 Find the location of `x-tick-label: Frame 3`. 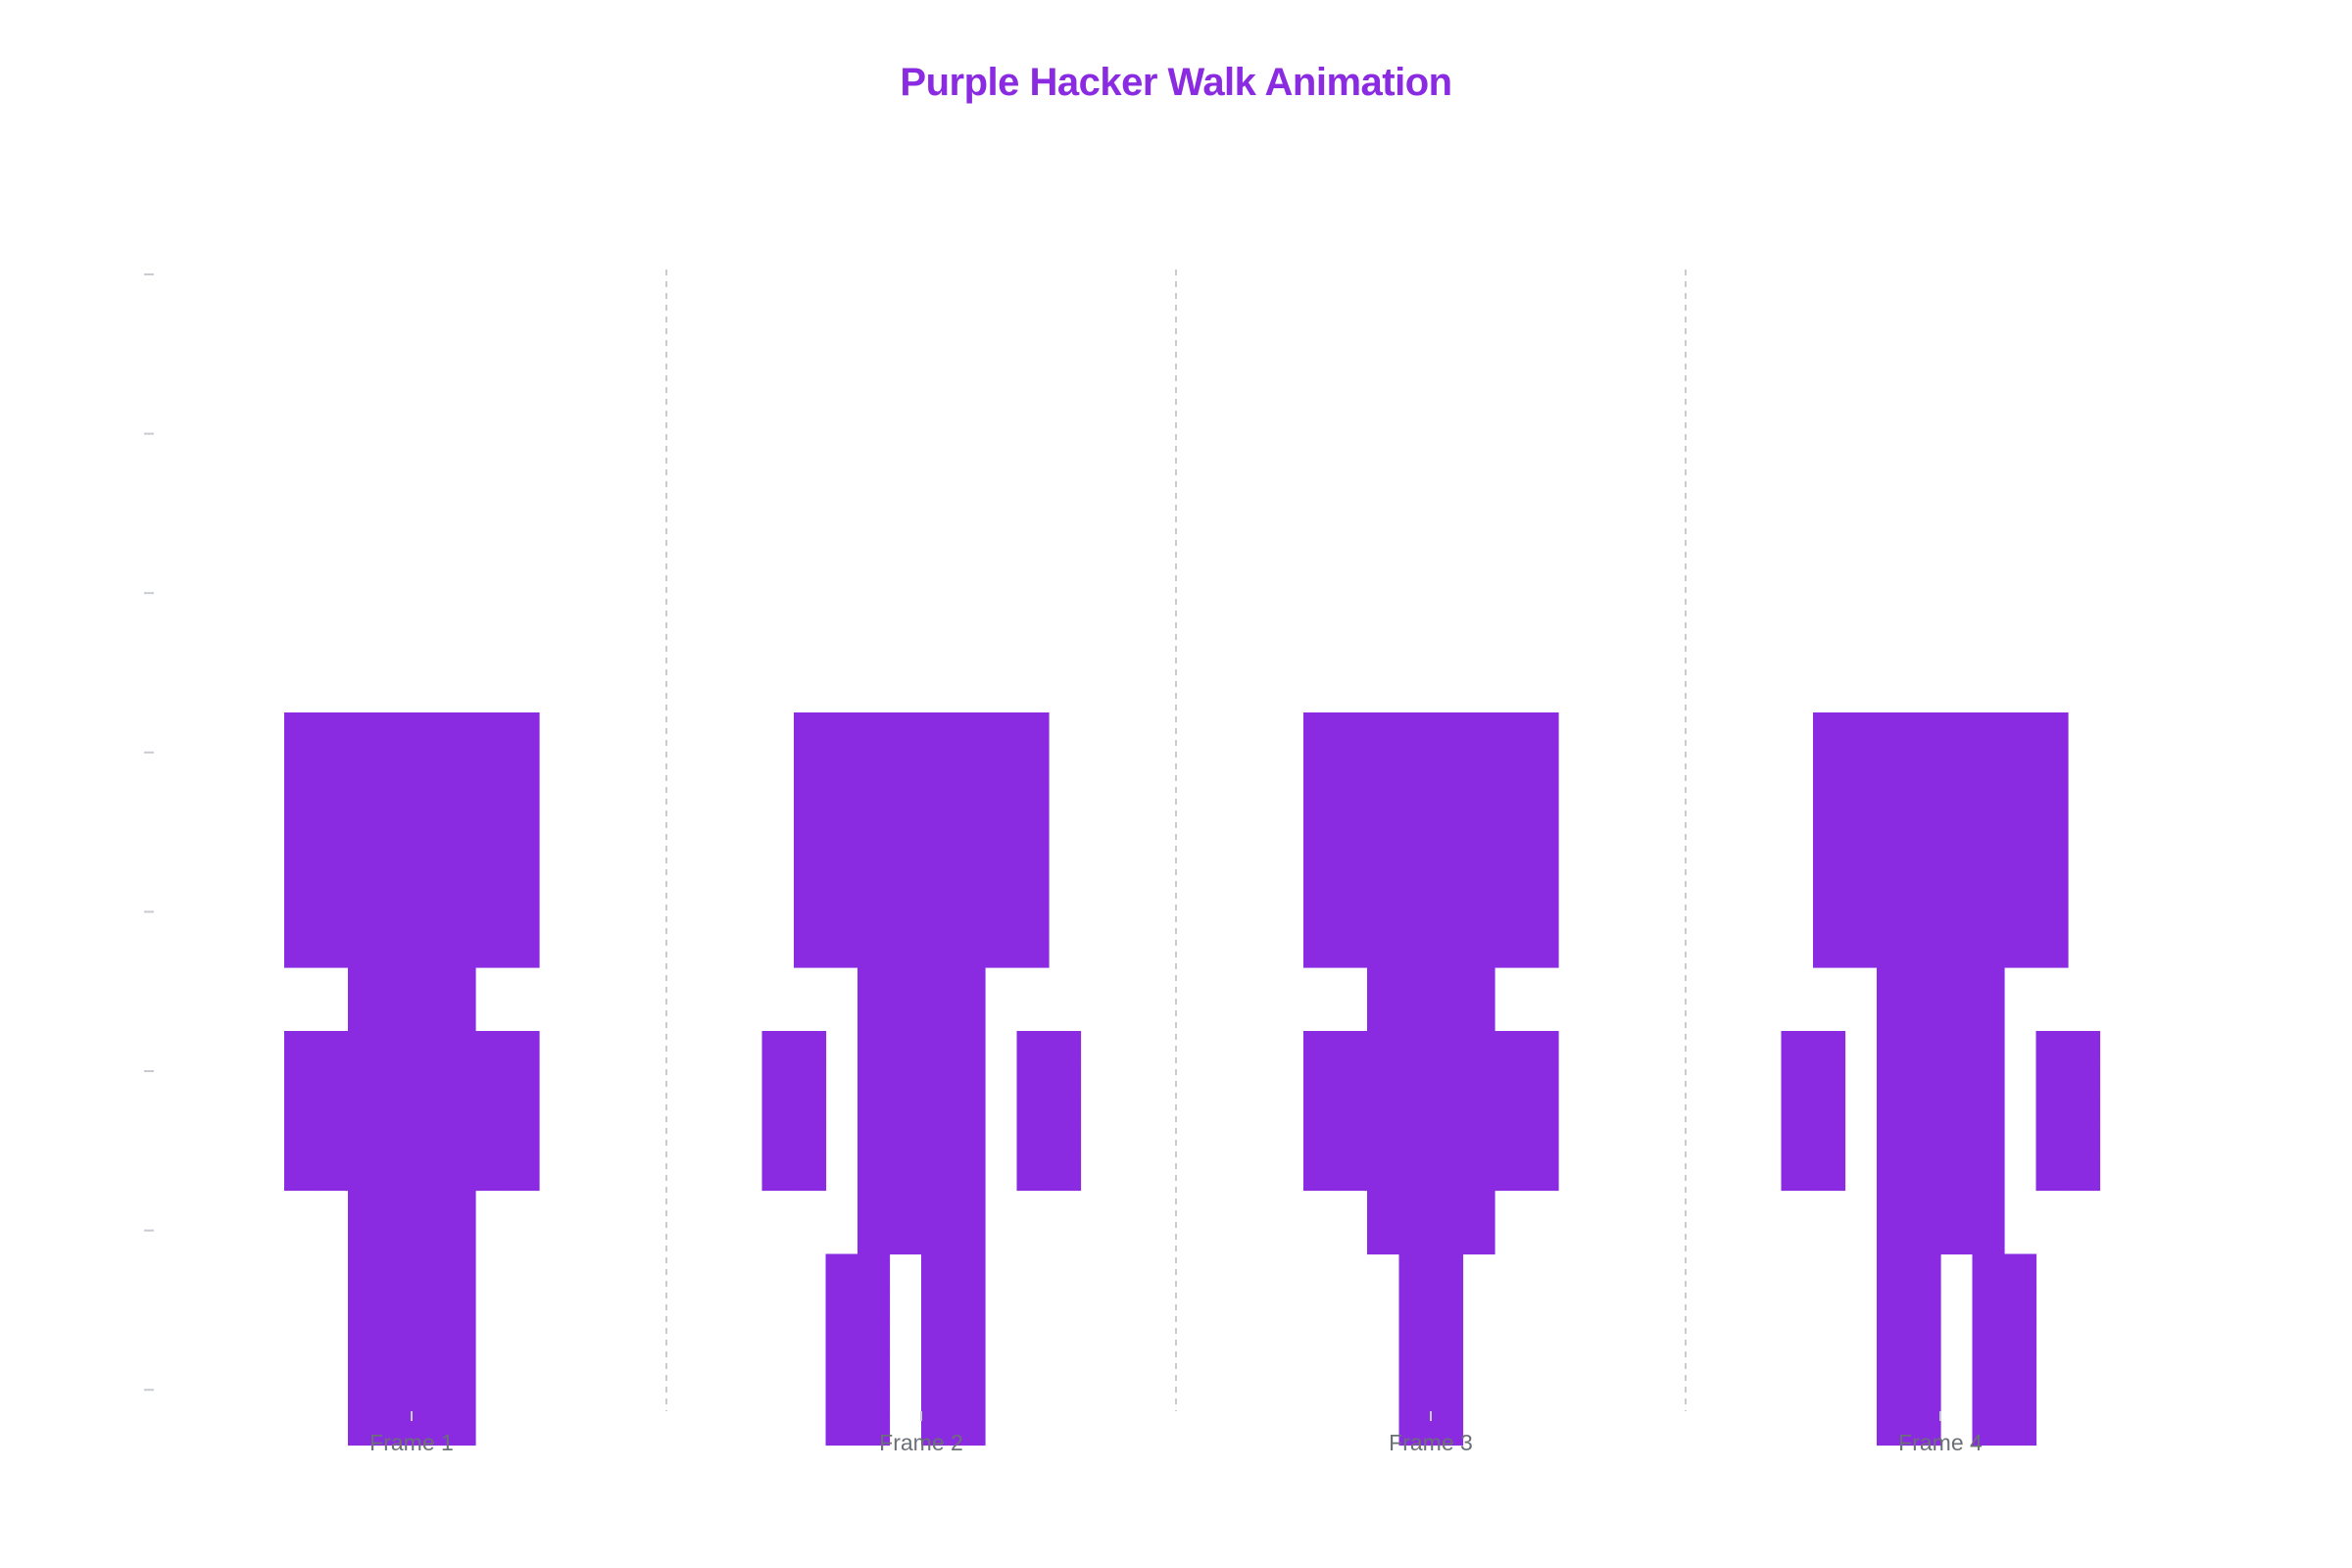

x-tick-label: Frame 3 is located at coordinates (1431, 1442).